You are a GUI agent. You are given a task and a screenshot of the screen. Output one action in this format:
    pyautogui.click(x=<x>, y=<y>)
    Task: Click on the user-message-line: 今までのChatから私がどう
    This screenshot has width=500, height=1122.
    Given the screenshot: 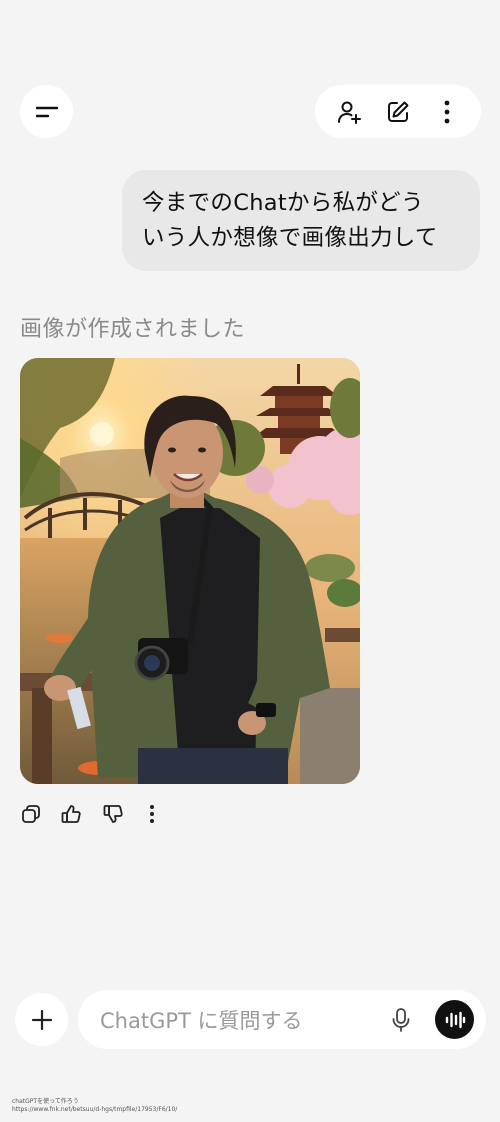 What is the action you would take?
    pyautogui.click(x=283, y=203)
    